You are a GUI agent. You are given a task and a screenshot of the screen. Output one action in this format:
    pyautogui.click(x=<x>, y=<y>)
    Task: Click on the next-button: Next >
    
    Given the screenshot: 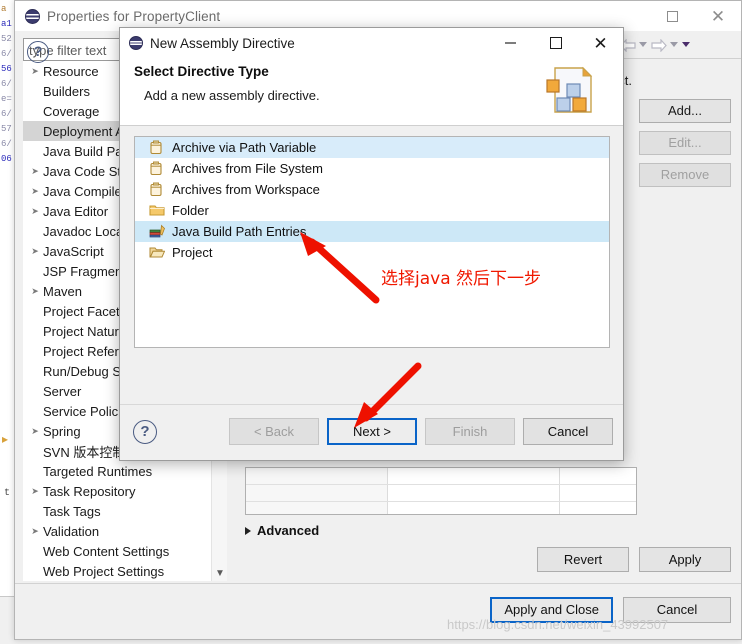 What is the action you would take?
    pyautogui.click(x=372, y=431)
    